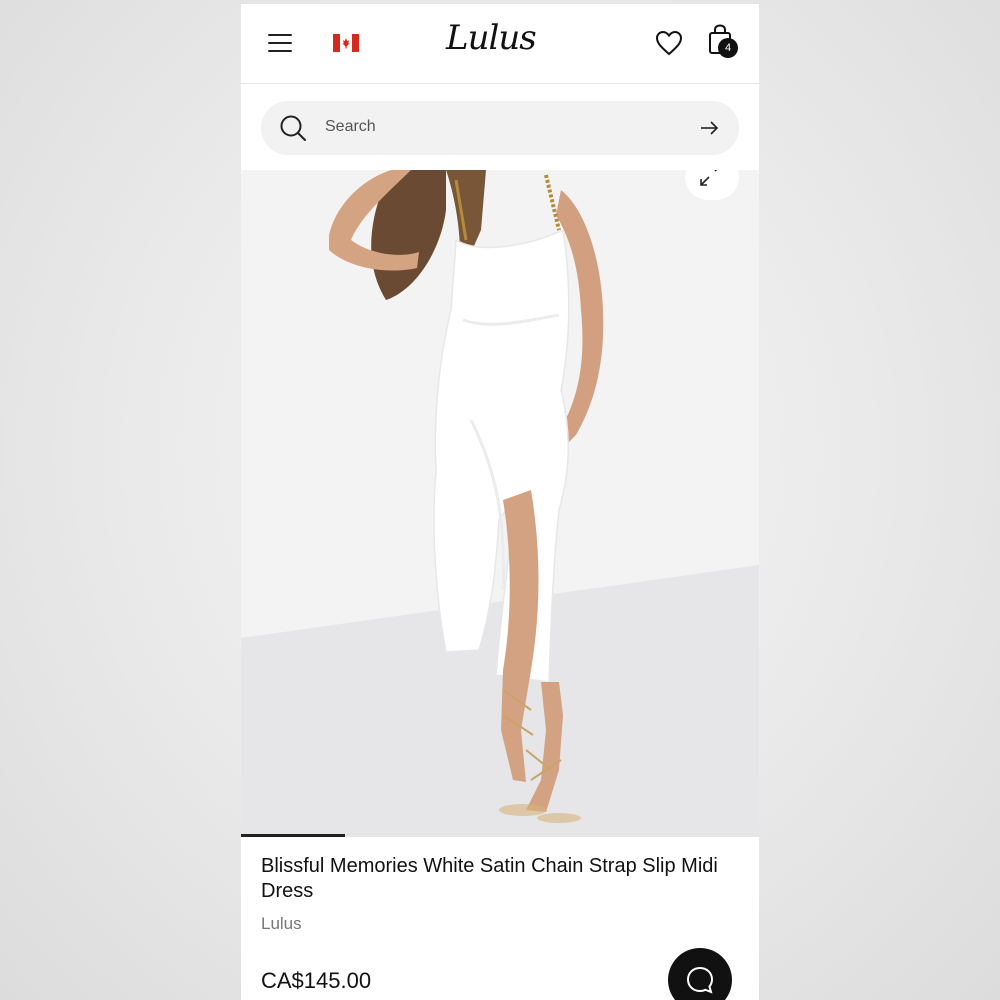 The image size is (1000, 1000). What do you see at coordinates (281, 924) in the screenshot?
I see `product-brand: Lulus` at bounding box center [281, 924].